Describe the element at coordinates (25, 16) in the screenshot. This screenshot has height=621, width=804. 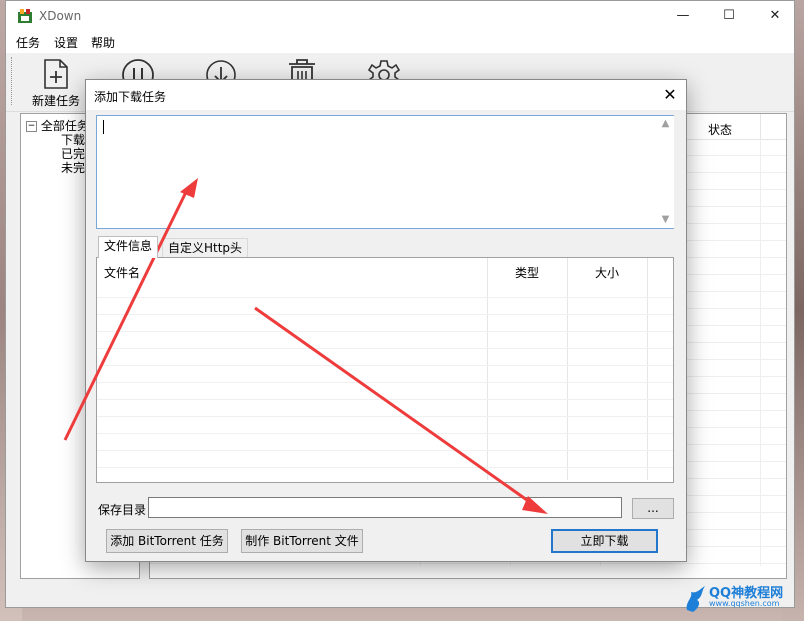
I see `xdown-app-icon` at that location.